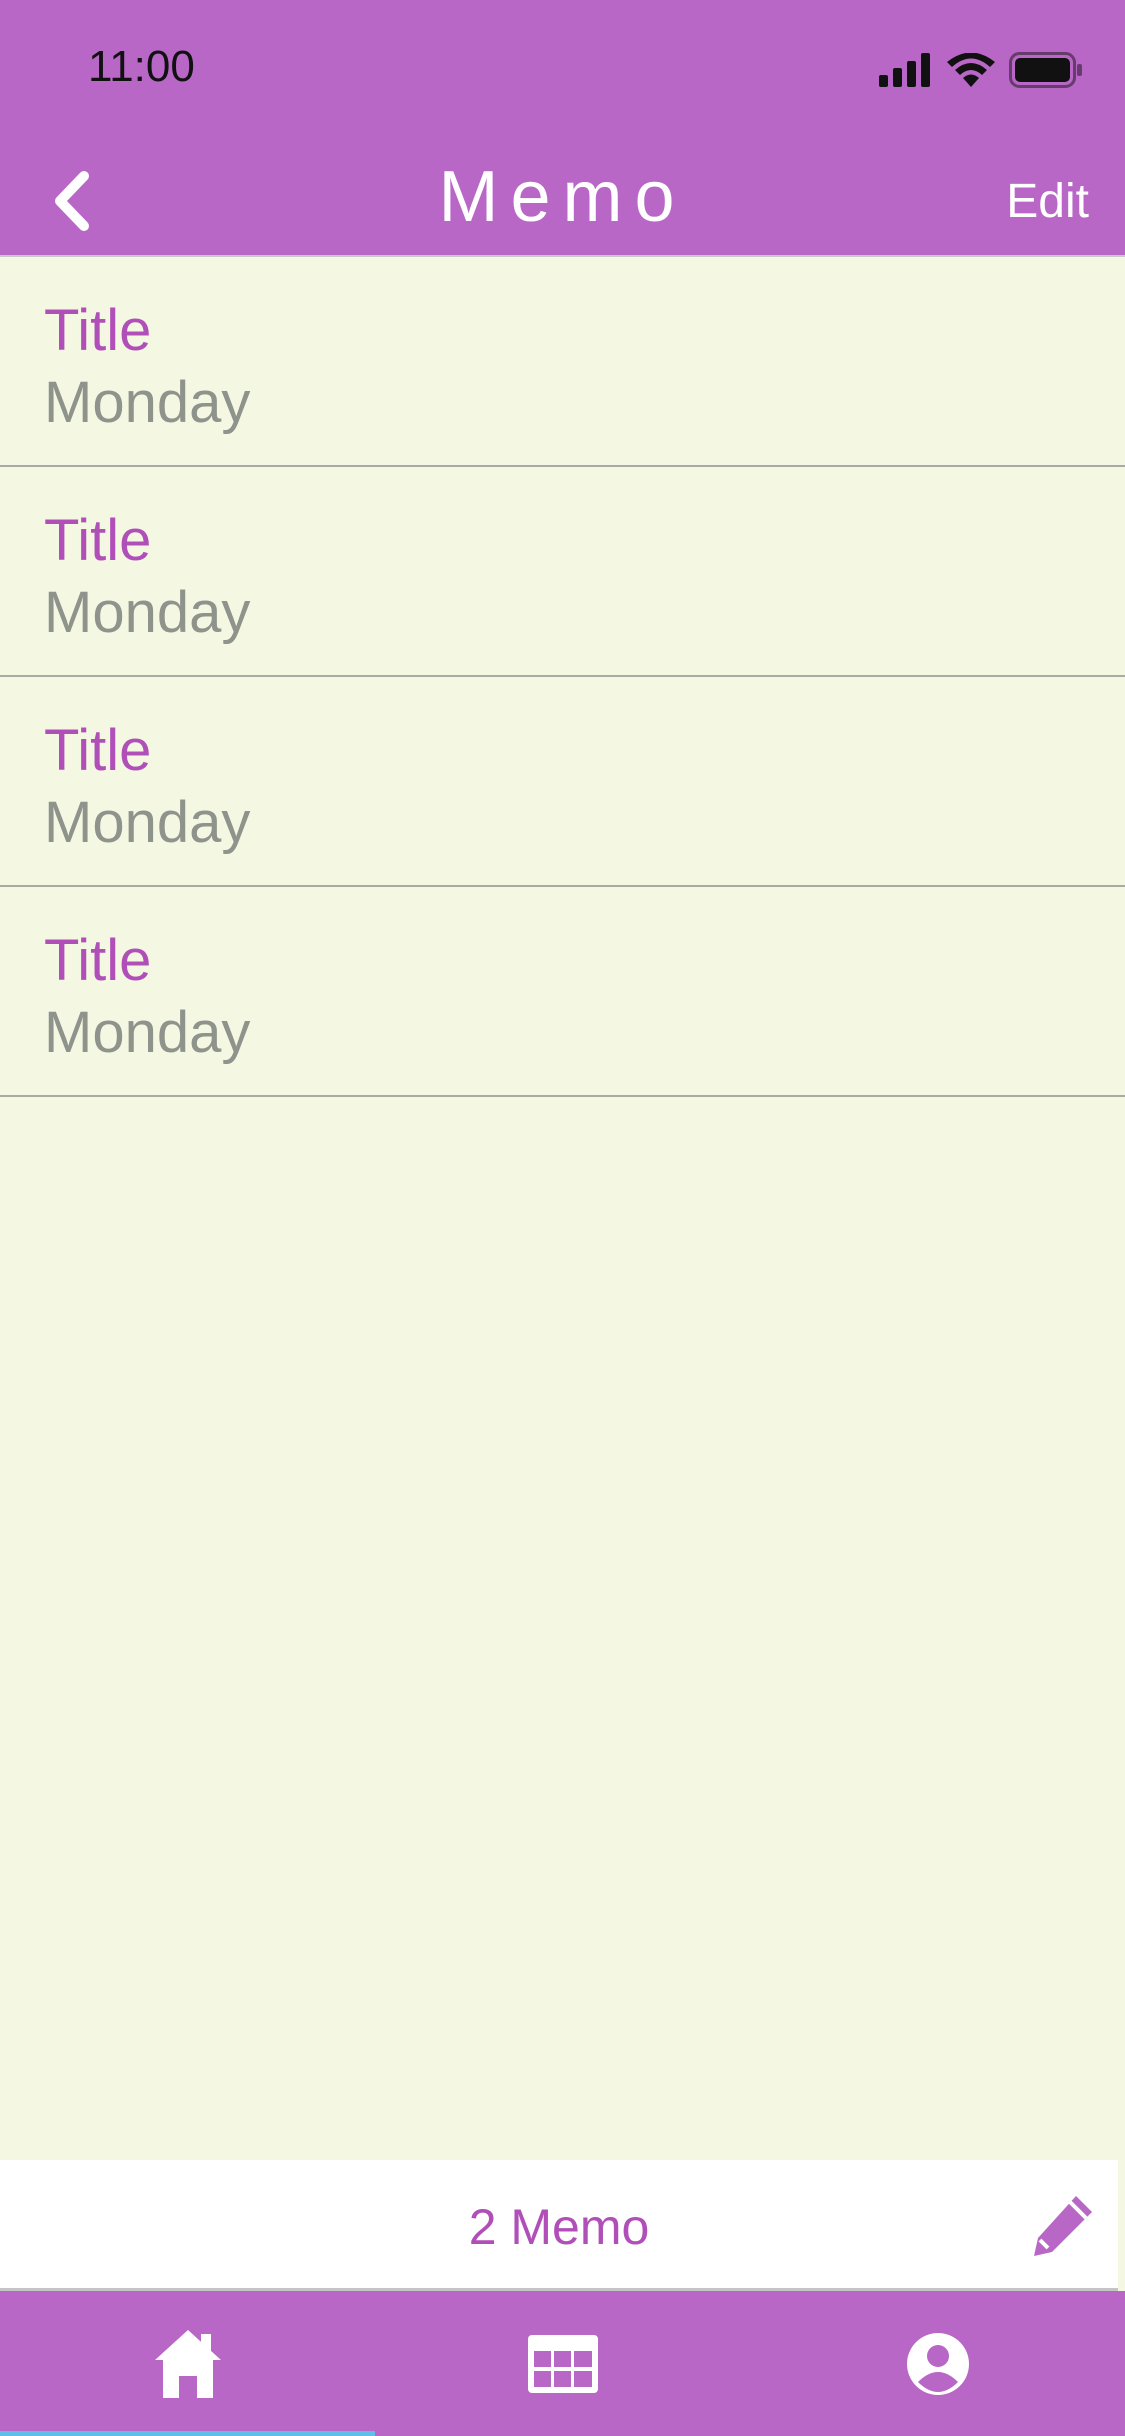 The image size is (1125, 2436). I want to click on page-title: Memo, so click(562, 197).